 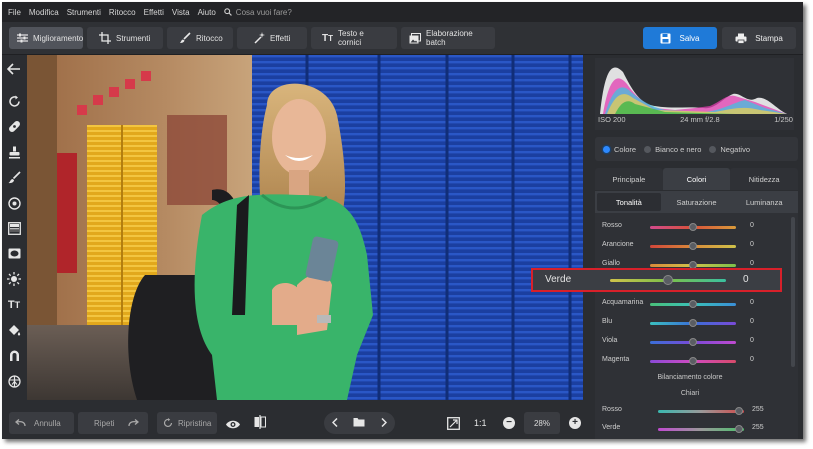 I want to click on reset-label: Ripristina, so click(x=195, y=423).